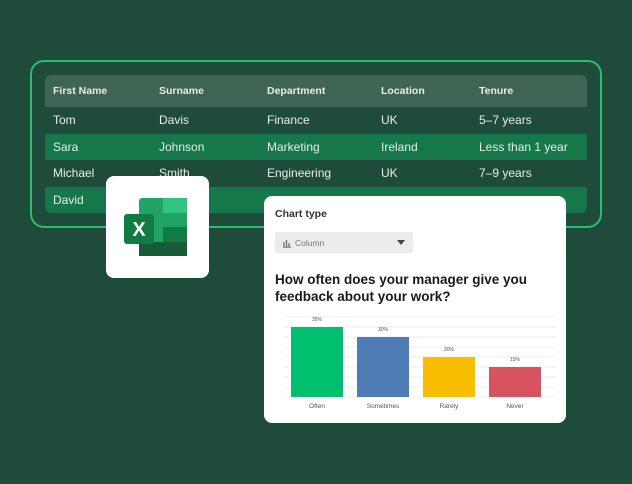  Describe the element at coordinates (317, 362) in the screenshot. I see `bar-often` at that location.